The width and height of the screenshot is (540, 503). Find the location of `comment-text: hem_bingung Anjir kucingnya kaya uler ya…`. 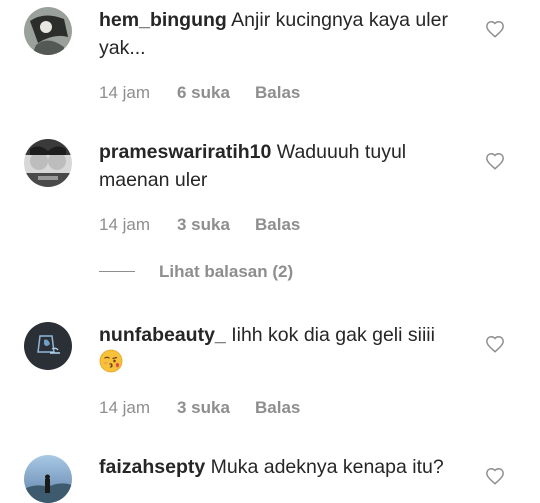

comment-text: hem_bingung Anjir kucingnya kaya uler ya… is located at coordinates (279, 34).